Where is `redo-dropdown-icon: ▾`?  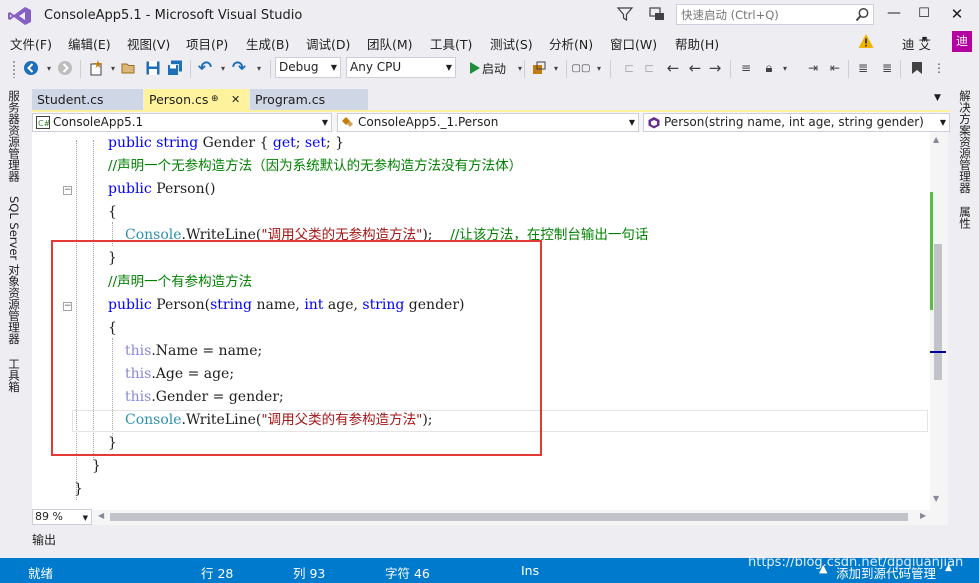
redo-dropdown-icon: ▾ is located at coordinates (259, 68).